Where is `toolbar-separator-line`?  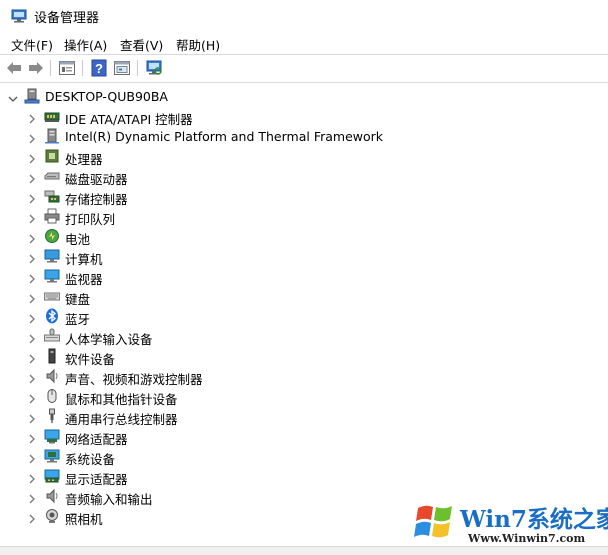
toolbar-separator-line is located at coordinates (304, 82).